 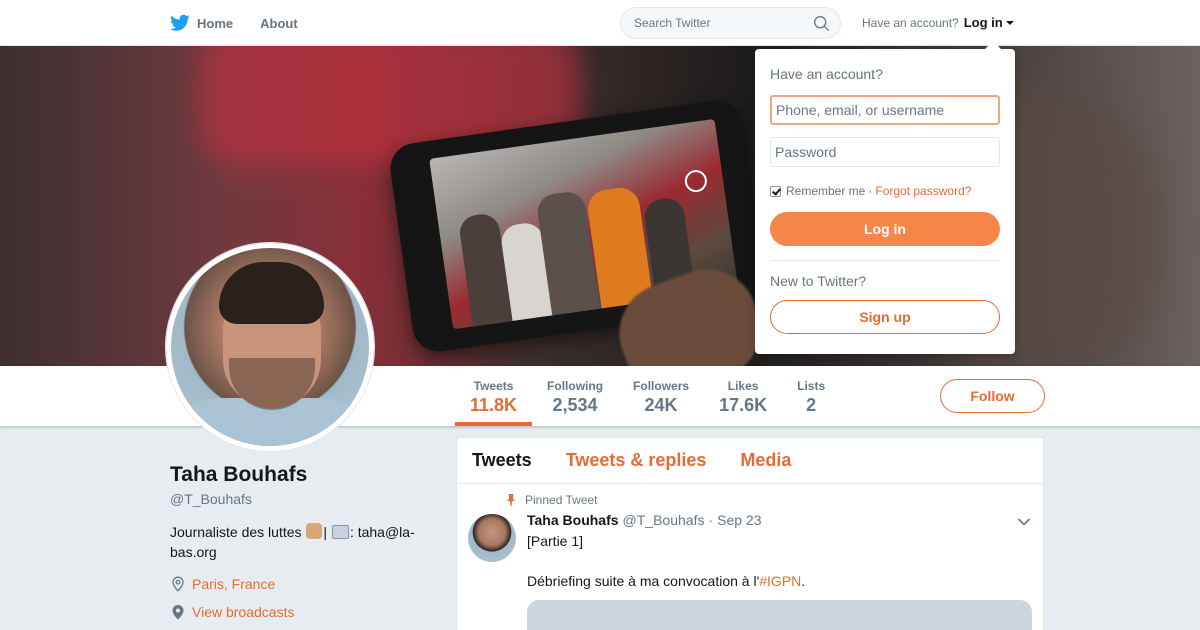 I want to click on search-box, so click(x=730, y=23).